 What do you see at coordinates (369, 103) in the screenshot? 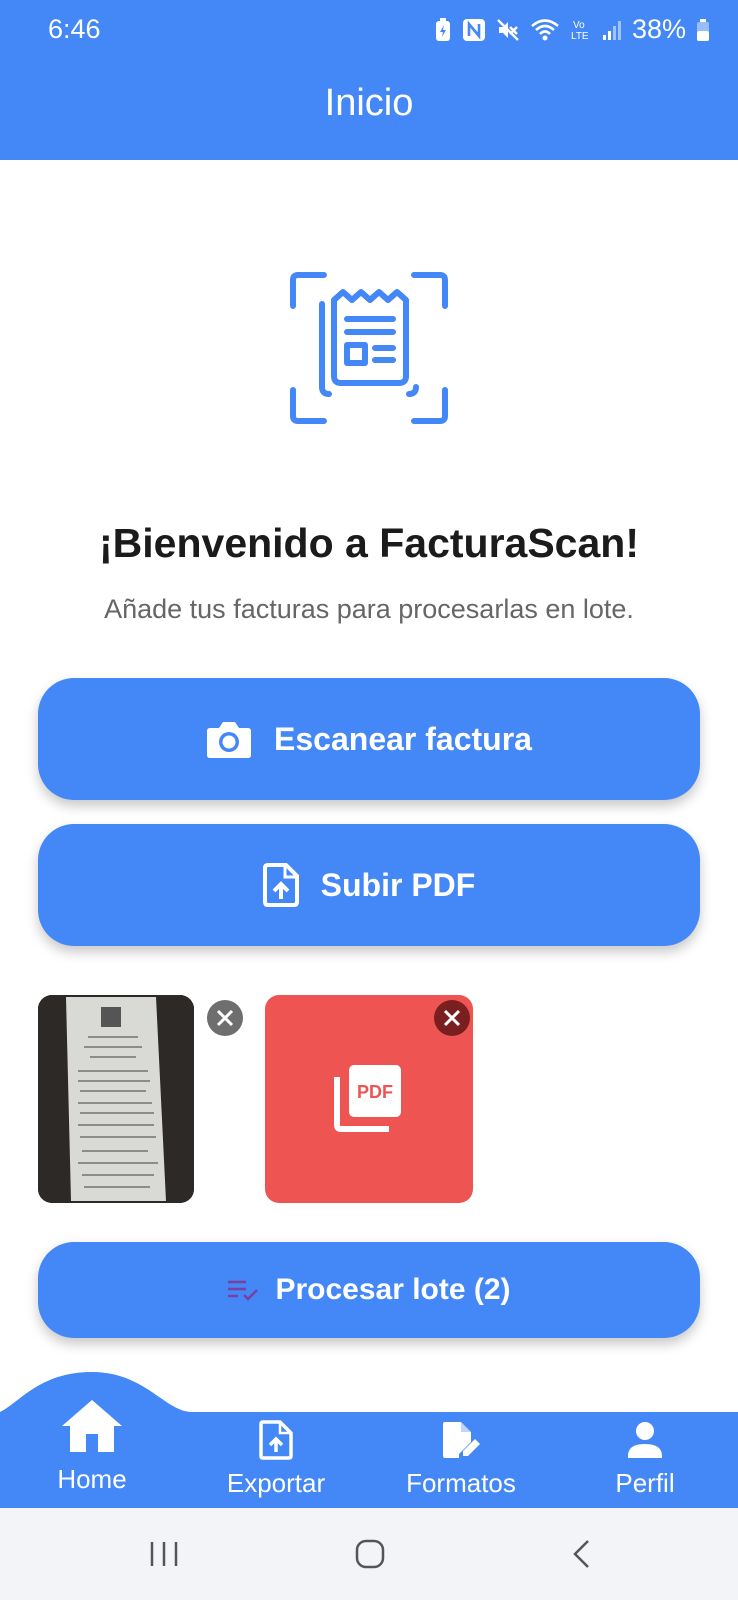
I see `page-title: Inicio` at bounding box center [369, 103].